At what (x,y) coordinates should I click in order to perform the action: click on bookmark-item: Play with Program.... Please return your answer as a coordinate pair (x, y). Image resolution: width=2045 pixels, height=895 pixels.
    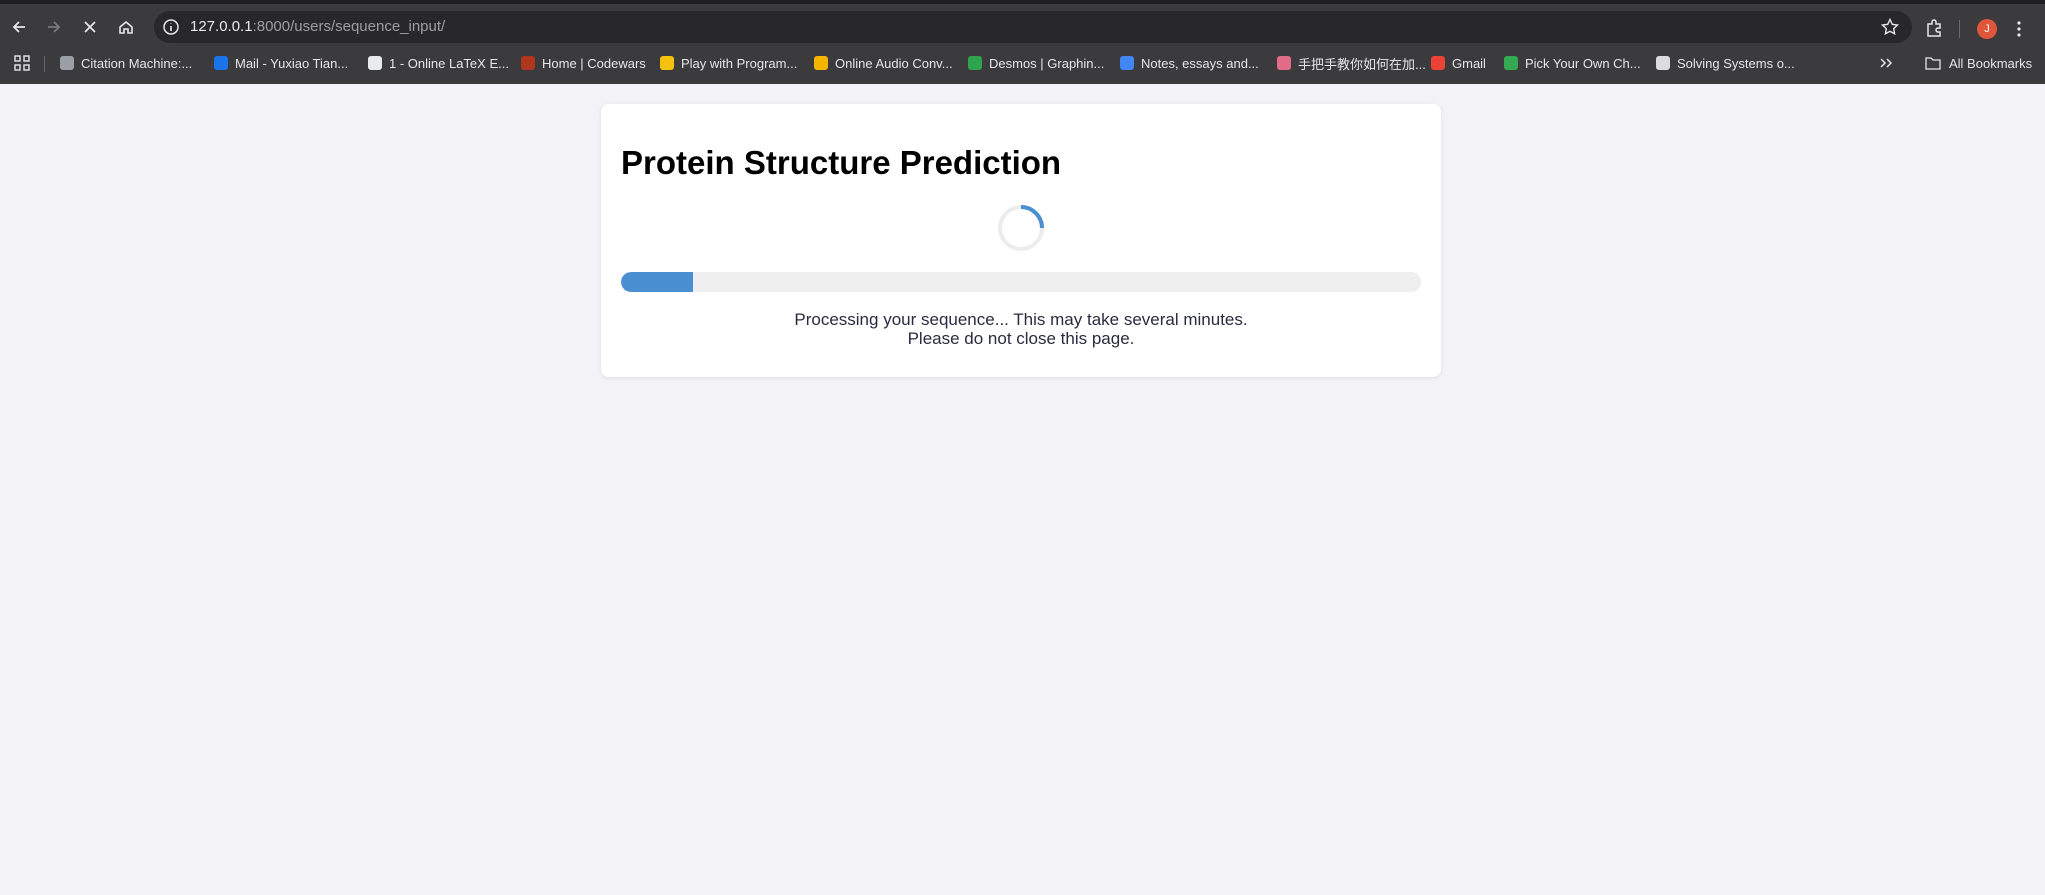
    Looking at the image, I should click on (728, 63).